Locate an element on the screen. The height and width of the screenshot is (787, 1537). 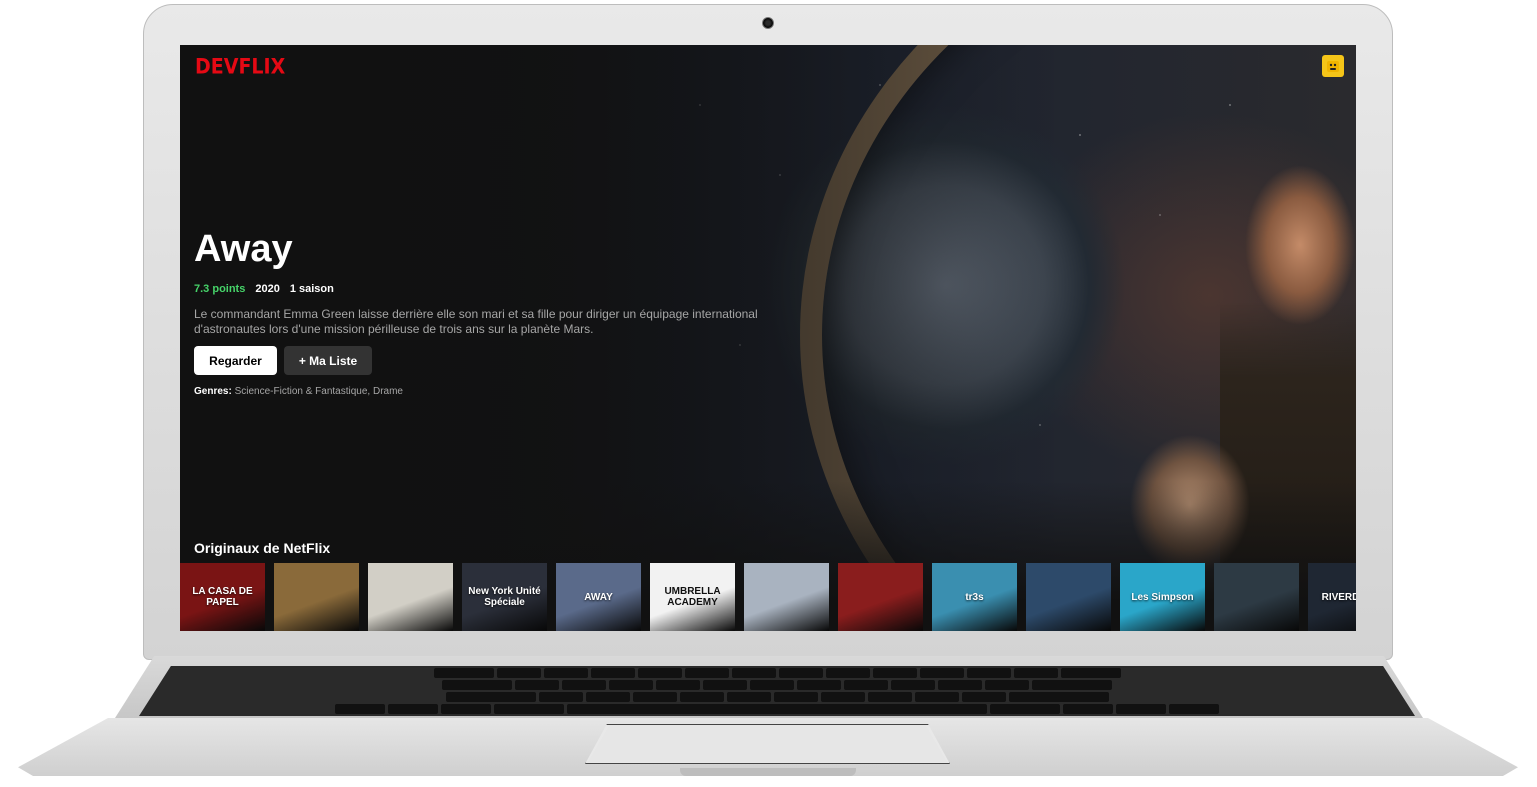
poster-label: New York Unité Spéciale is located at coordinates (504, 597).